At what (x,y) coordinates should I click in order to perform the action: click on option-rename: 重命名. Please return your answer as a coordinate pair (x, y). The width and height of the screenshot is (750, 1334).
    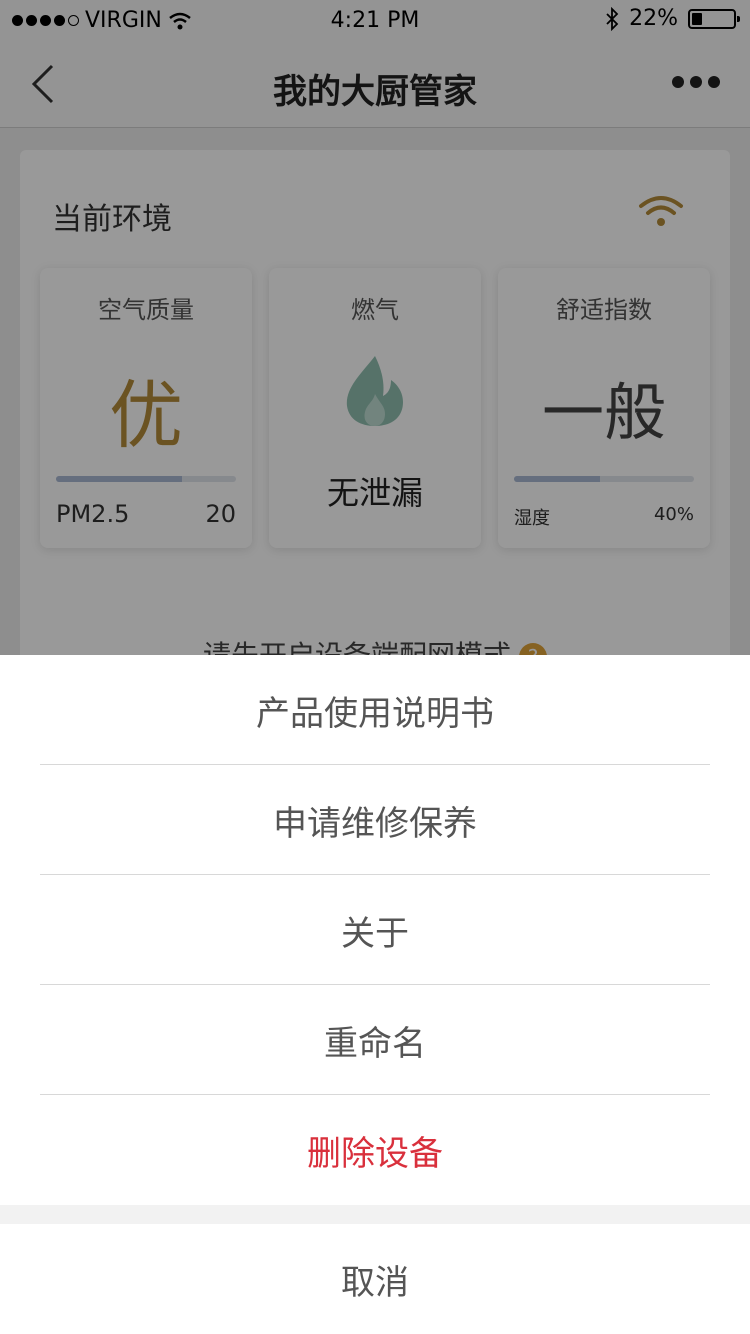
    Looking at the image, I should click on (375, 1040).